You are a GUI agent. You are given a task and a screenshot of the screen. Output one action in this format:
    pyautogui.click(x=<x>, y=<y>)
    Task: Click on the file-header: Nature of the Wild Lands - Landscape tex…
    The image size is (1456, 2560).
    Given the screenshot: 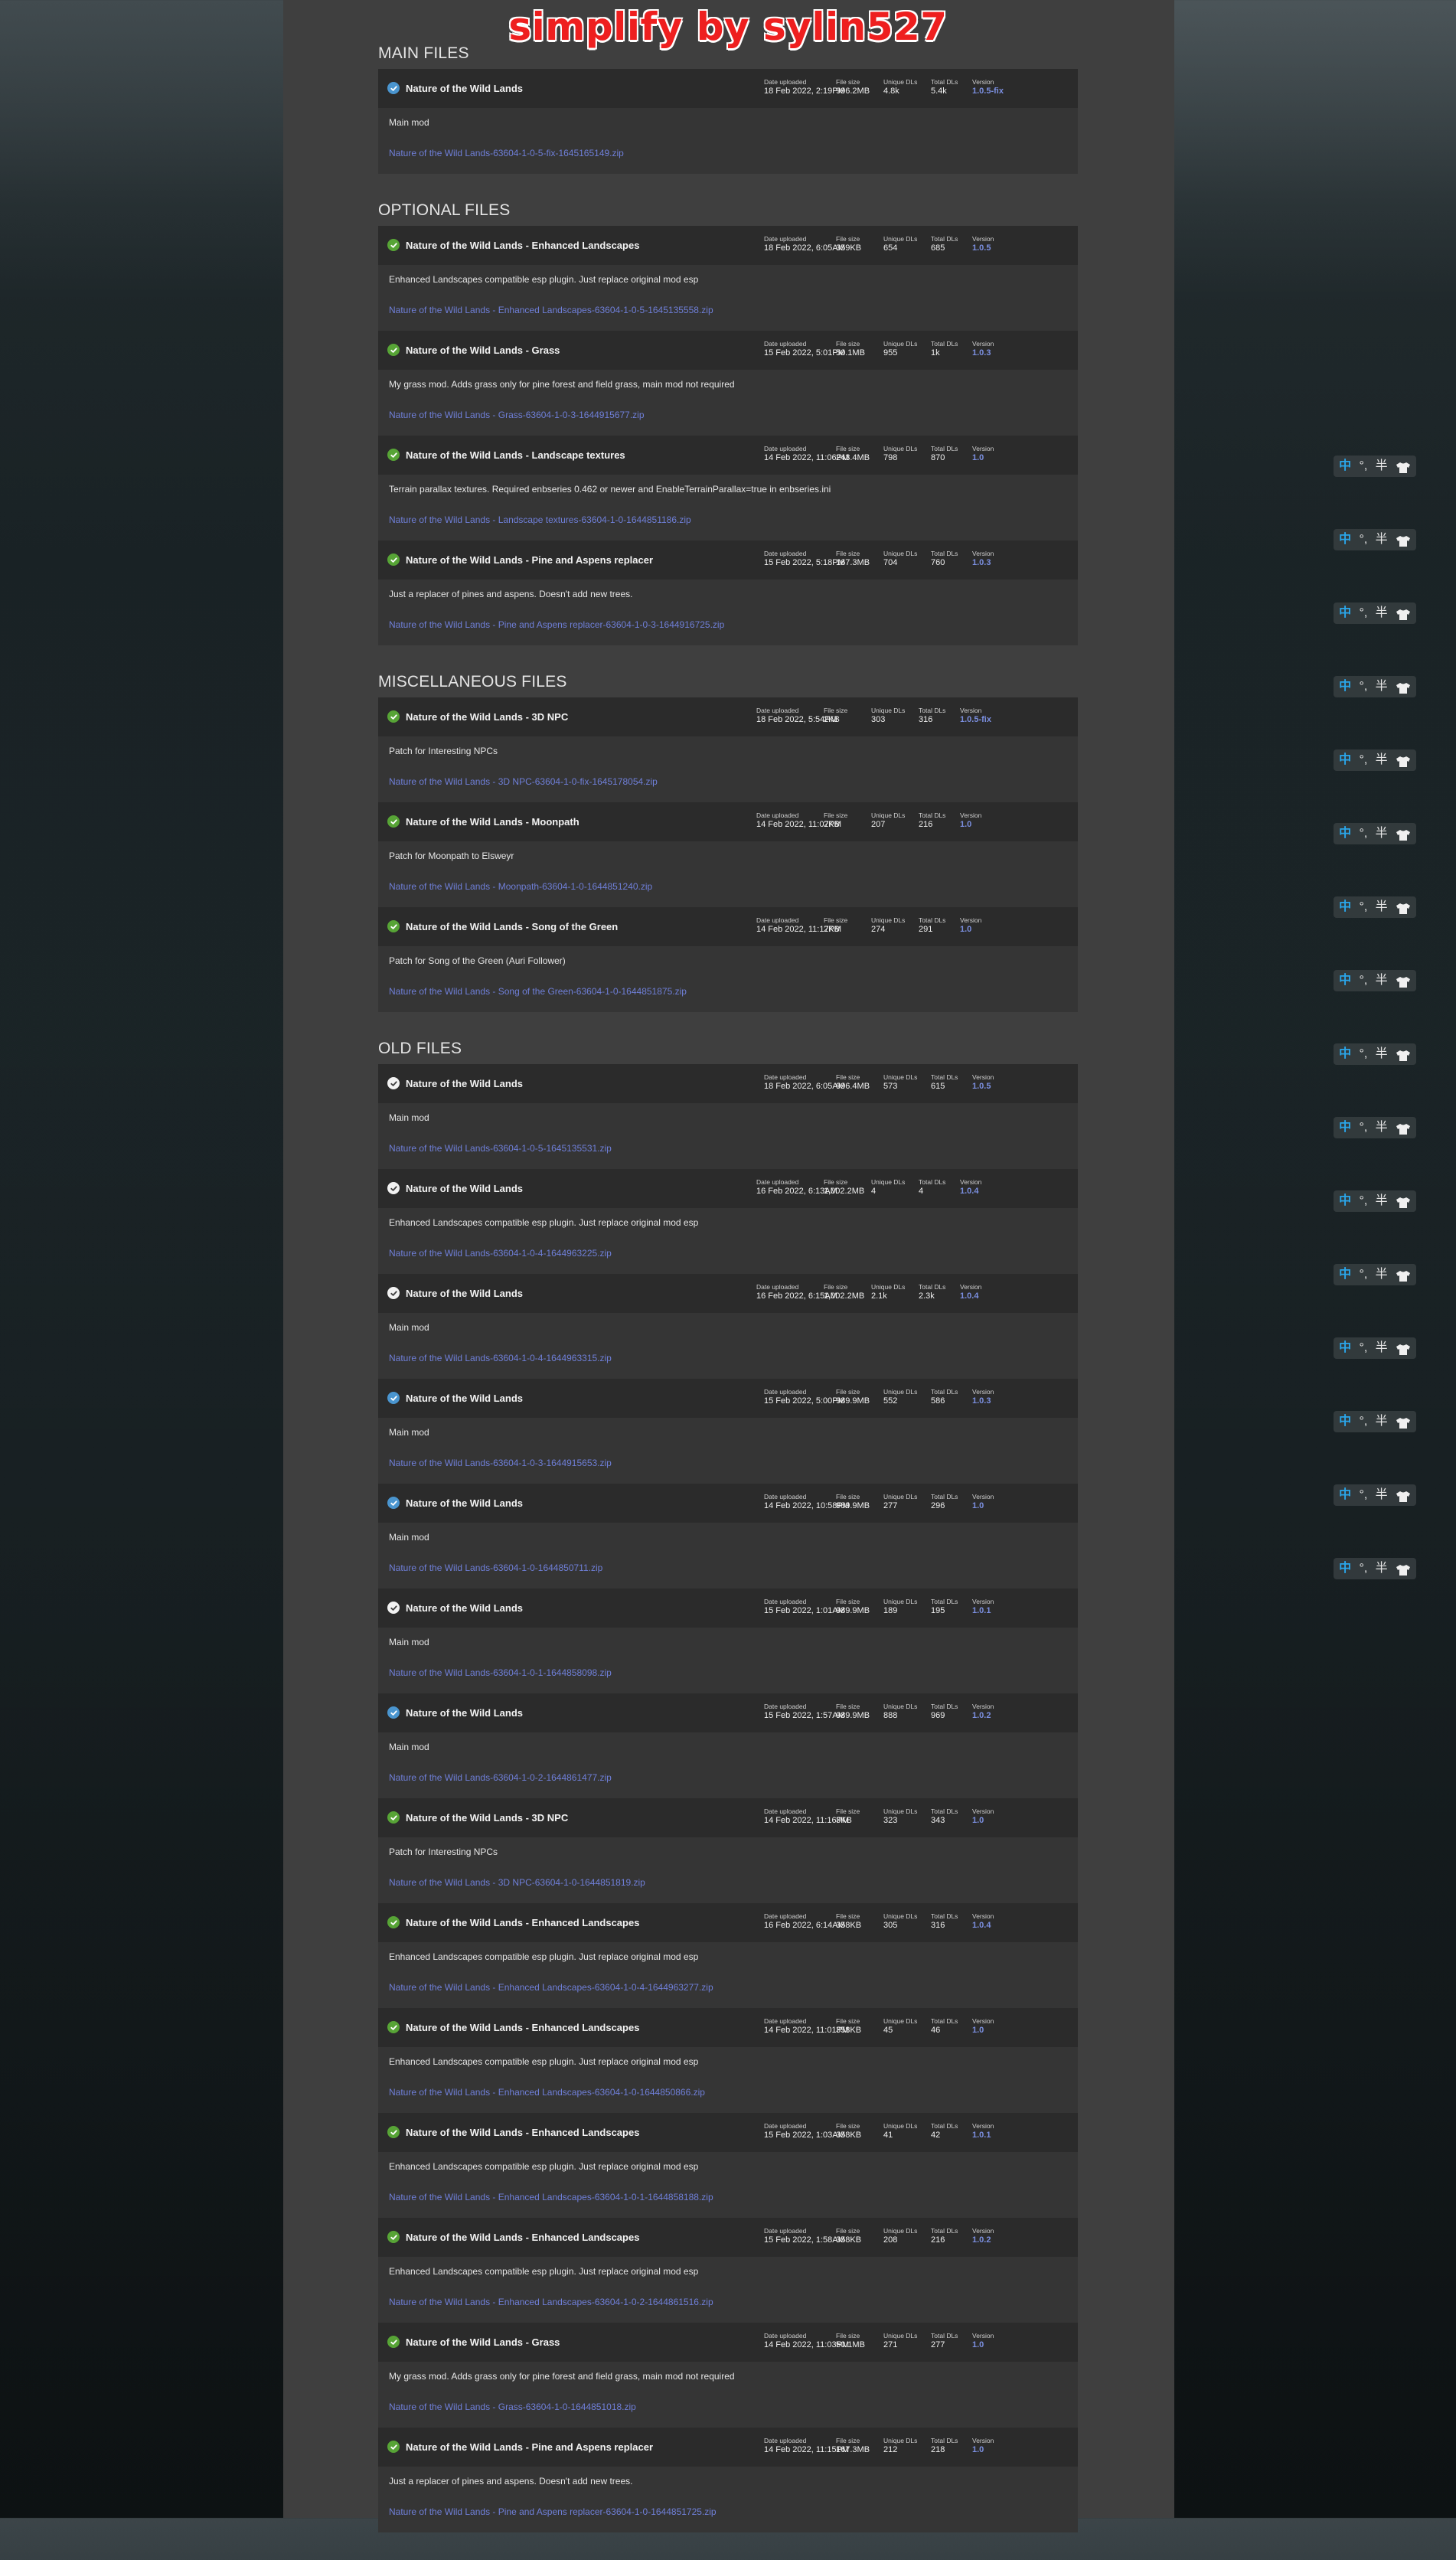 What is the action you would take?
    pyautogui.click(x=728, y=455)
    